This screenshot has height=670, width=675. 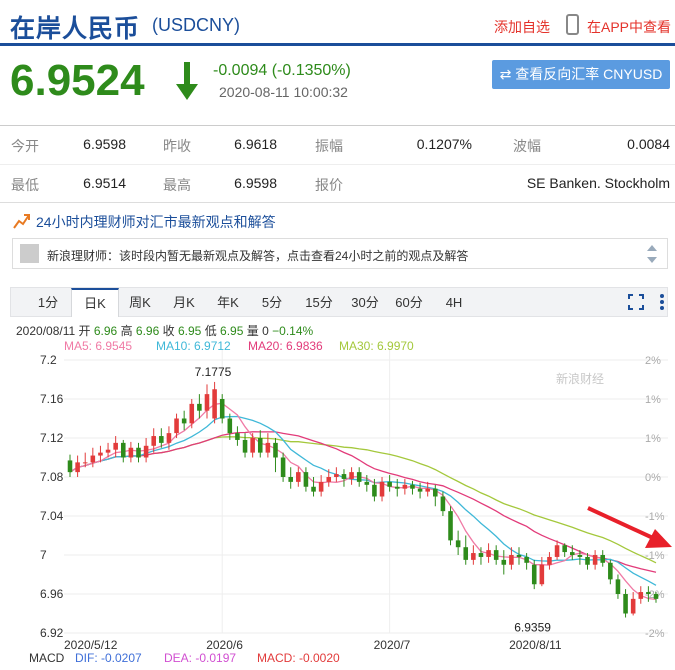 What do you see at coordinates (507, 74) in the screenshot?
I see `swap-icon: ⇄` at bounding box center [507, 74].